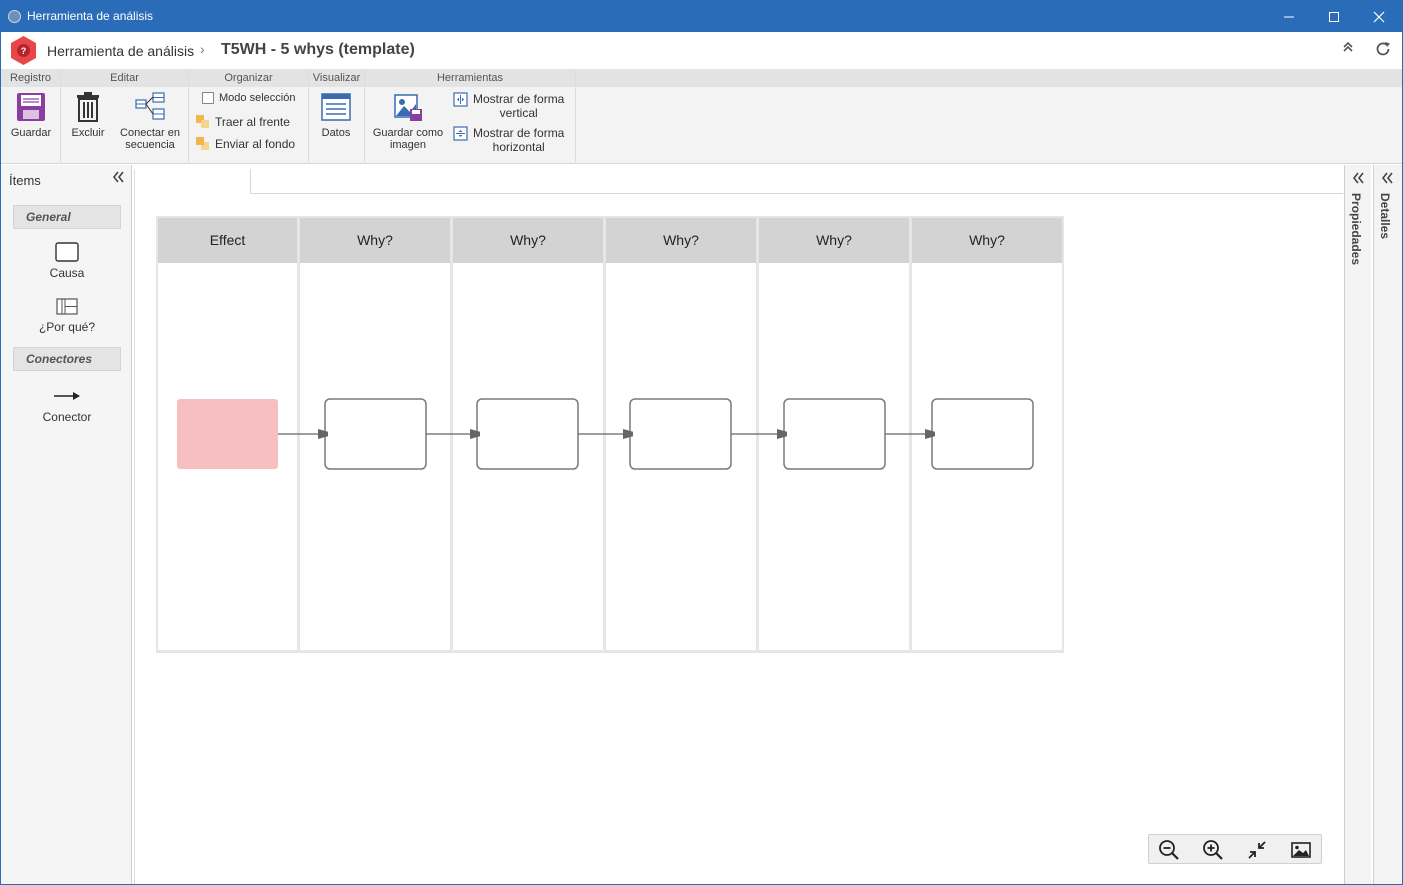 This screenshot has height=885, width=1403. I want to click on maximize-icon, so click(1334, 16).